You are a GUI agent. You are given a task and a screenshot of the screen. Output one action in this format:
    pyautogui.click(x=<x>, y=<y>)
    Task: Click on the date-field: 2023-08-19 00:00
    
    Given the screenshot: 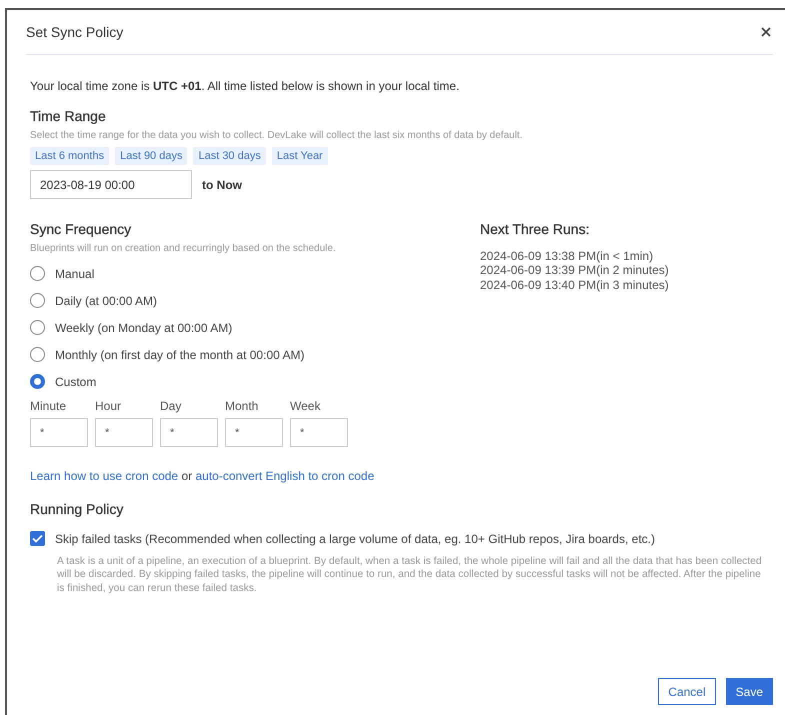 What is the action you would take?
    pyautogui.click(x=111, y=184)
    